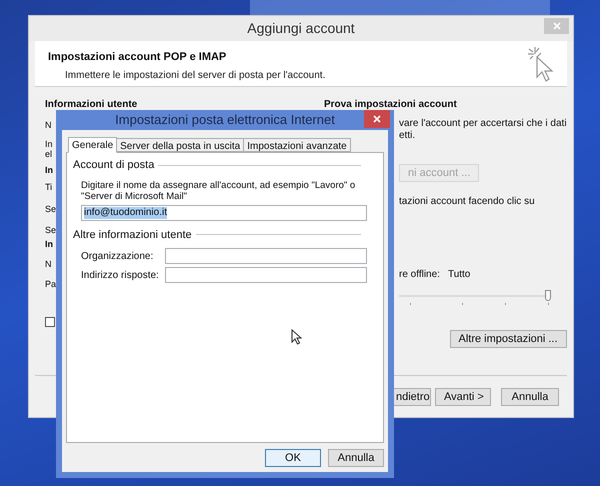 This screenshot has width=600, height=486. Describe the element at coordinates (218, 191) in the screenshot. I see `instruction-text: Digitare il nome da assegnare all'account, ad esempio "Lavoro" o "Server di Microsoft Mail"` at that location.